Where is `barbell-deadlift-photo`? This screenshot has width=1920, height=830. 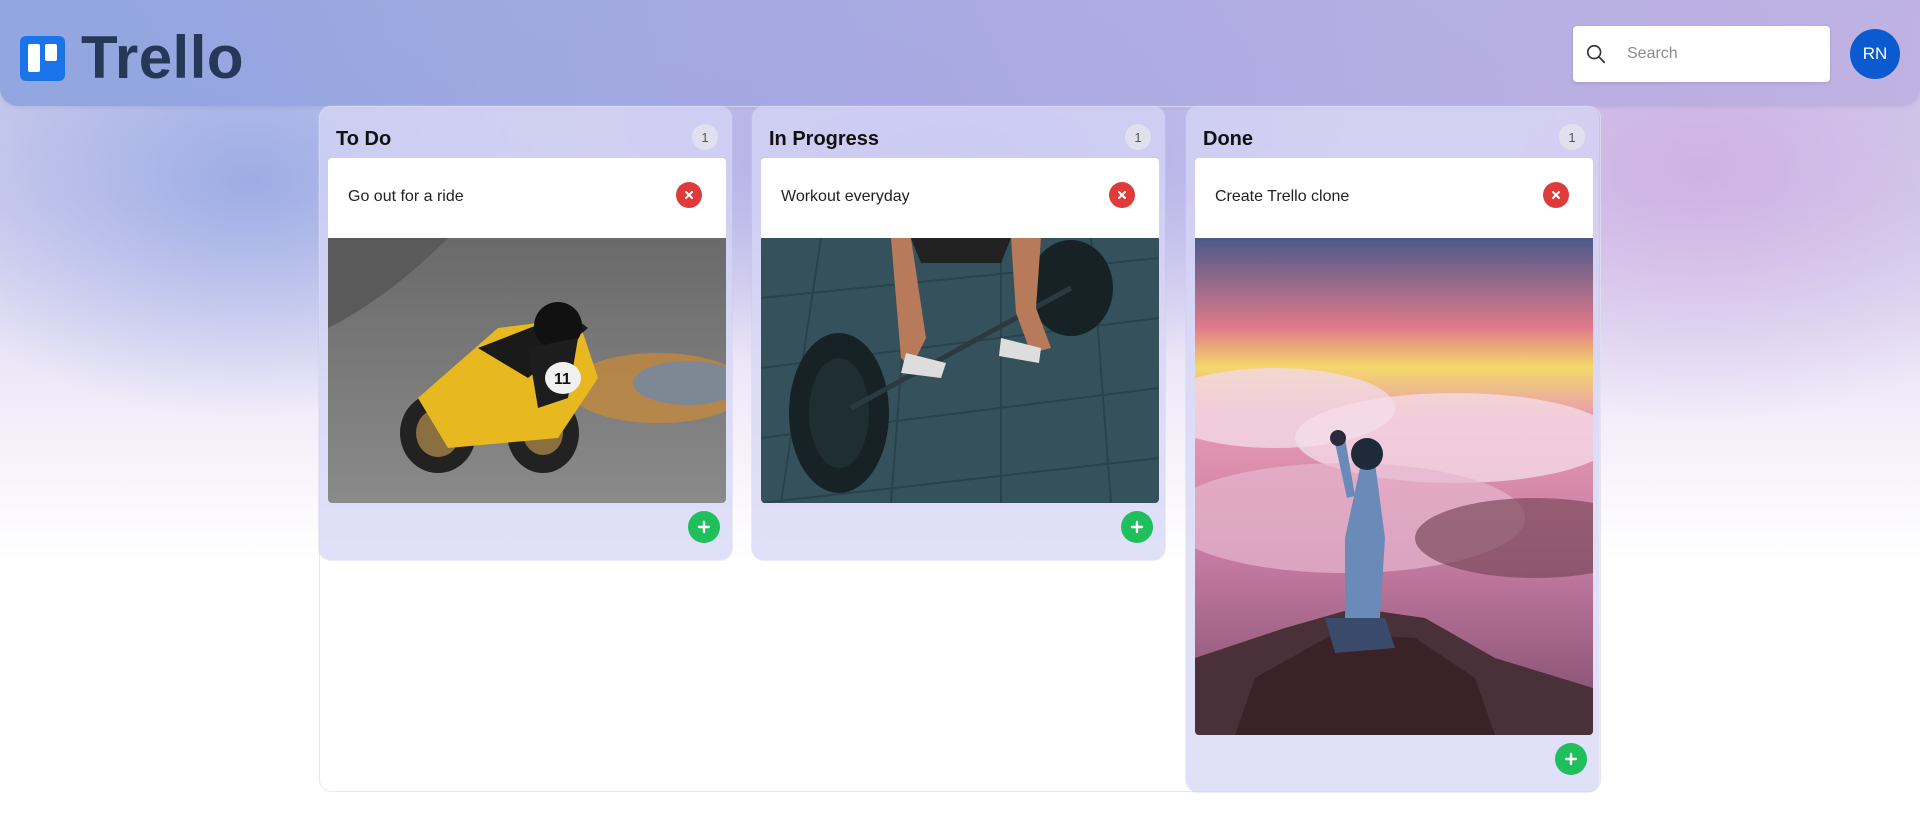 barbell-deadlift-photo is located at coordinates (960, 370).